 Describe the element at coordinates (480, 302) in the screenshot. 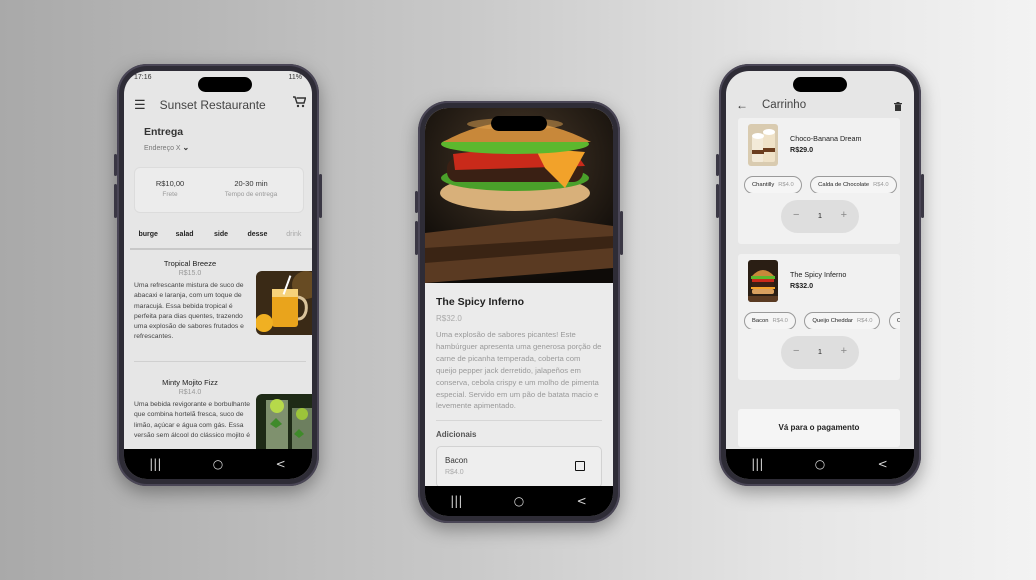

I see `item-title: The Spicy Inferno` at that location.